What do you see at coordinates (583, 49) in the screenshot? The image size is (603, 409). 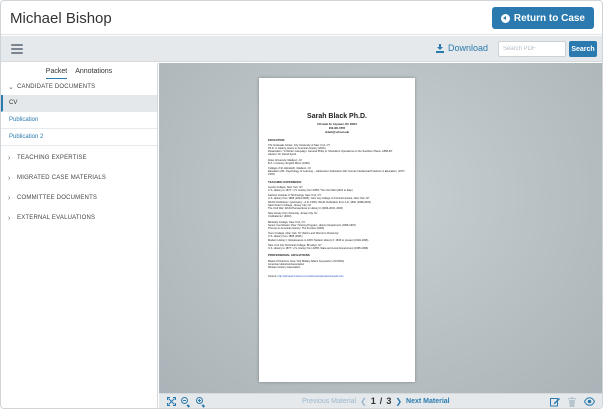 I see `search-button: Search` at bounding box center [583, 49].